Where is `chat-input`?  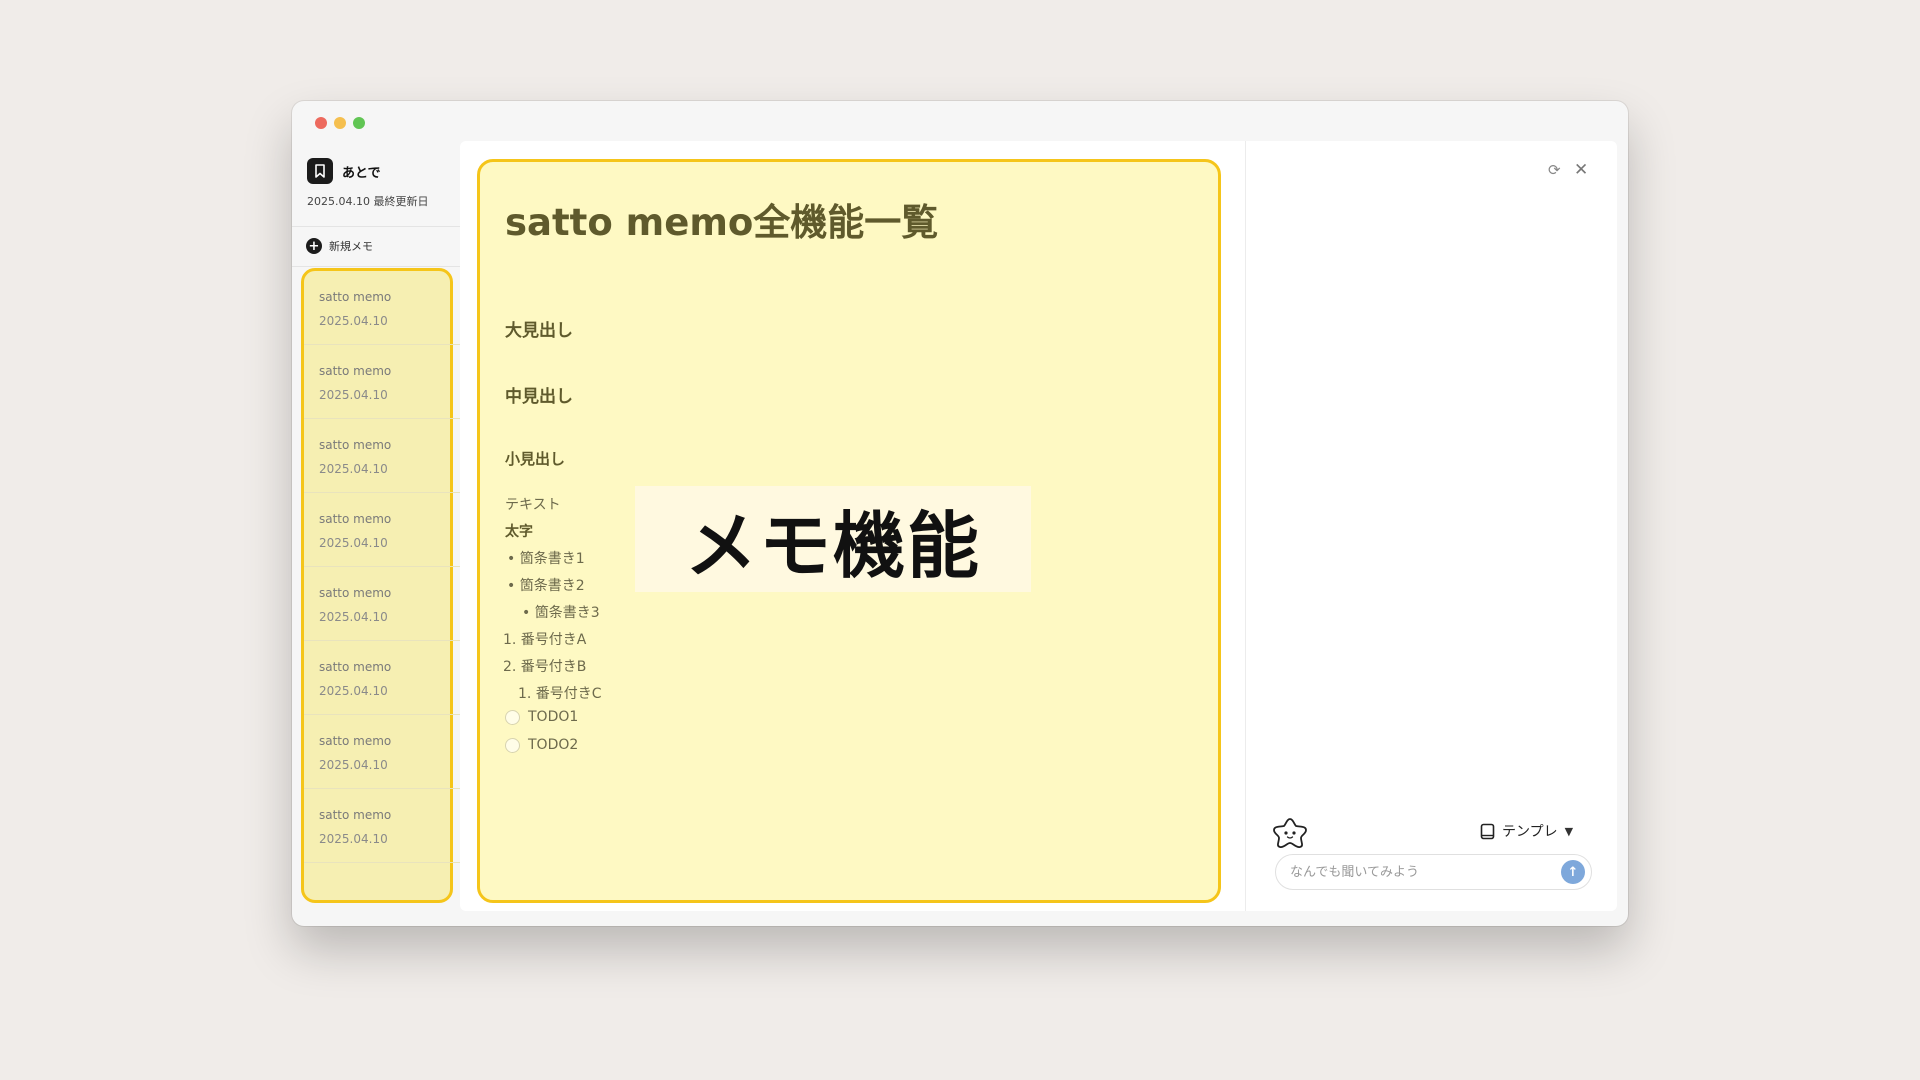
chat-input is located at coordinates (1425, 872).